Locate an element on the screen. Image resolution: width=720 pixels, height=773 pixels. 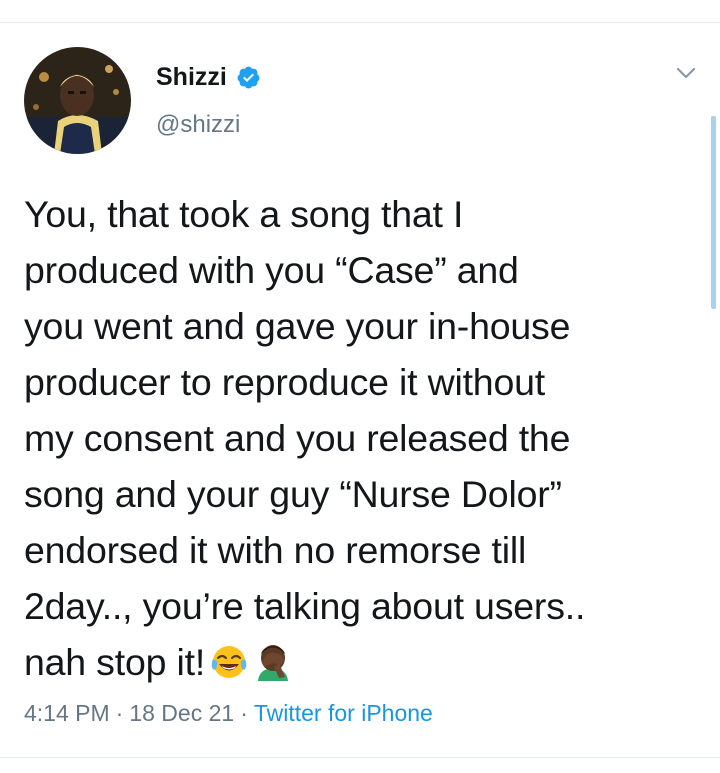
tweet-meta: 4:14 PM · 18 Dec 21 · Twitter for iPhone is located at coordinates (228, 713).